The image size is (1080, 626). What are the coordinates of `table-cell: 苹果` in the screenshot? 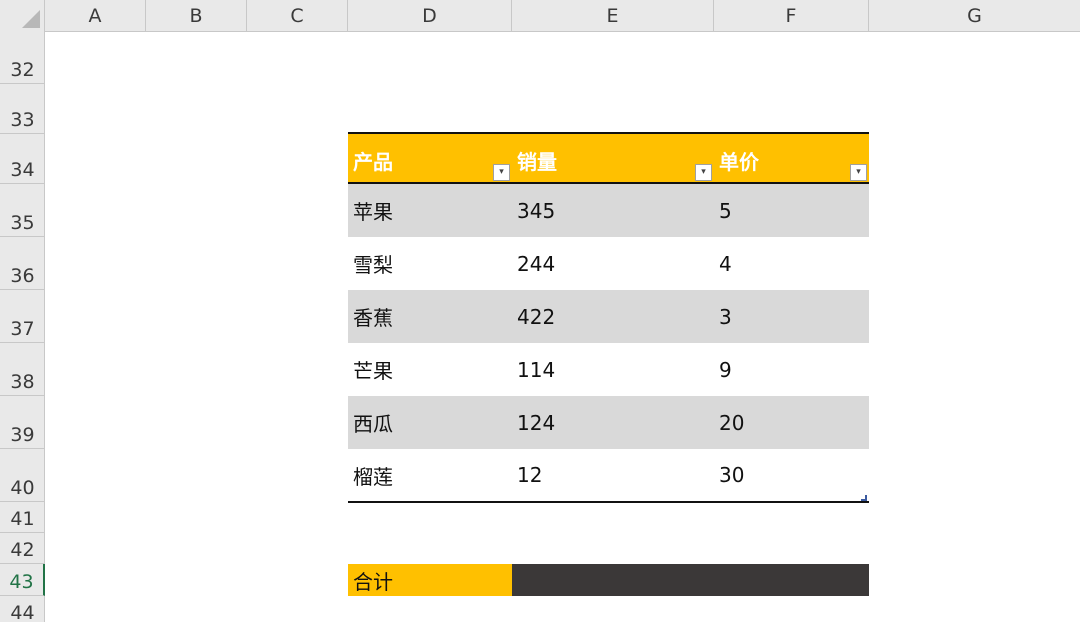 It's located at (430, 210).